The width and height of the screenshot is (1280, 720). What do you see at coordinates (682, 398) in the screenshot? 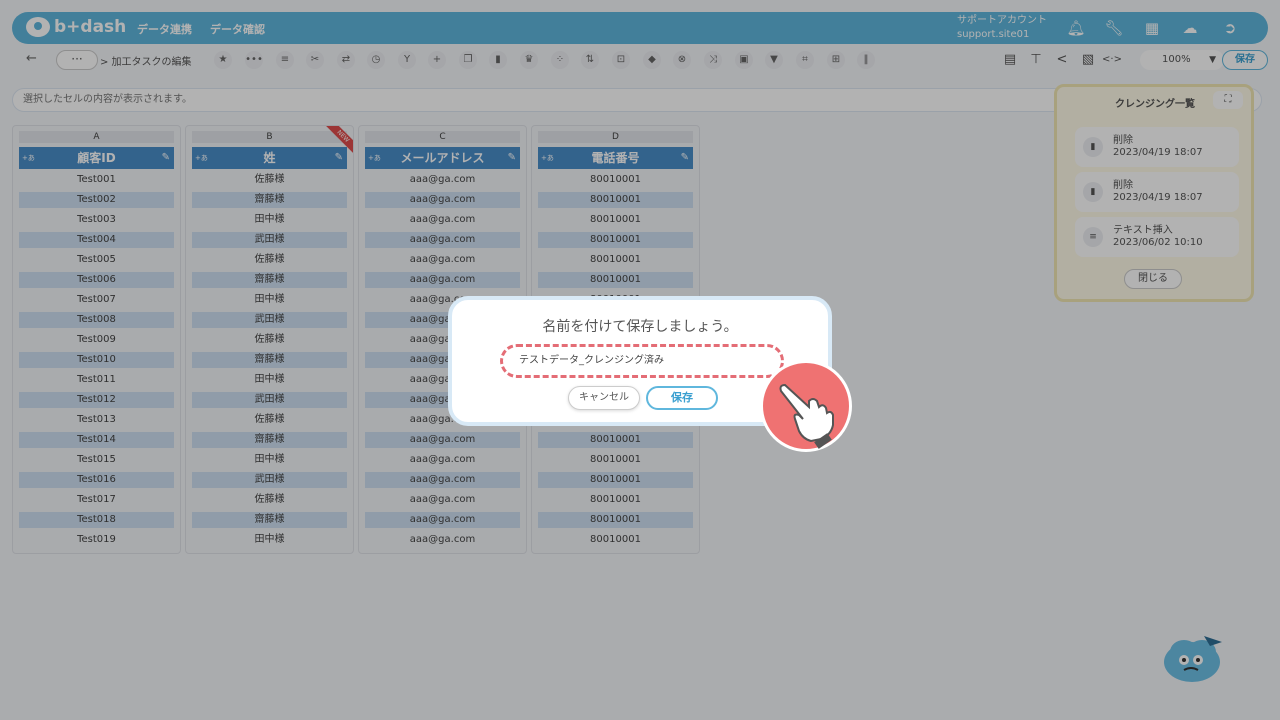
I see `dialog-save-button: 保存` at bounding box center [682, 398].